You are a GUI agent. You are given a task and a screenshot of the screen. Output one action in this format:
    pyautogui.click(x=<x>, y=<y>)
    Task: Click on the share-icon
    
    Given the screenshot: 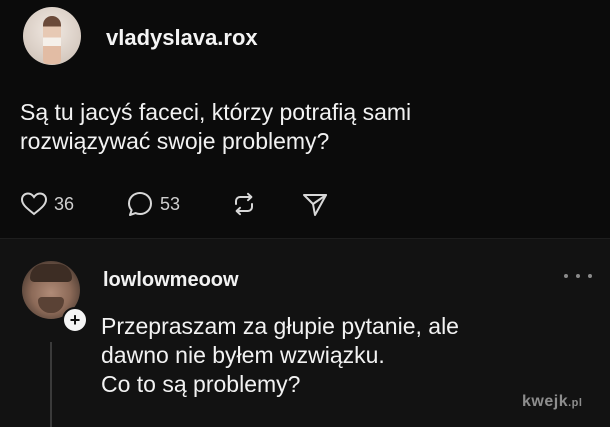 What is the action you would take?
    pyautogui.click(x=315, y=205)
    